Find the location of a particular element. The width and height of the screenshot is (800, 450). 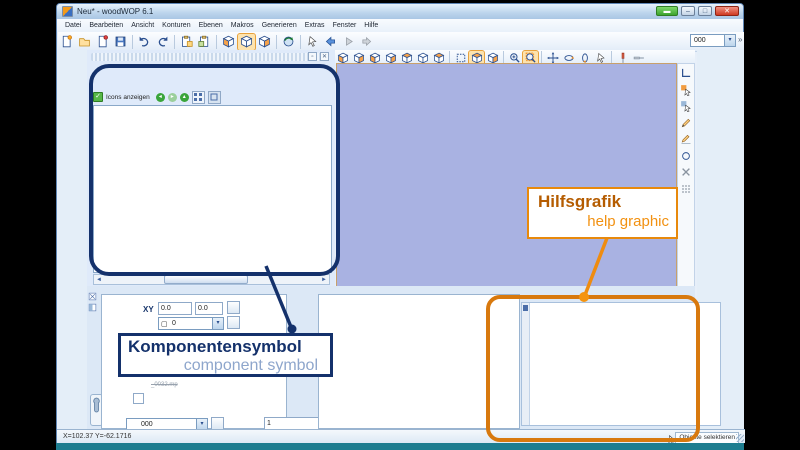

view-list-button is located at coordinates (214, 97).